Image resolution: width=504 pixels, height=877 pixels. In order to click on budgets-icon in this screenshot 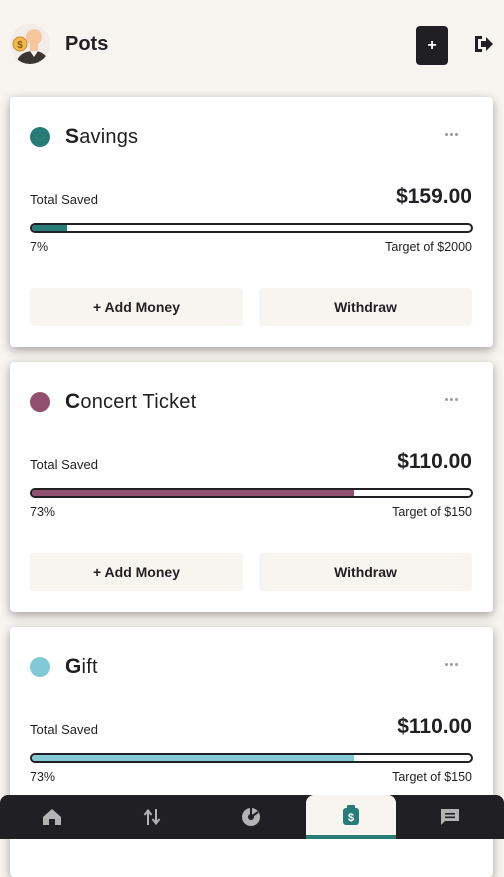, I will do `click(251, 817)`.